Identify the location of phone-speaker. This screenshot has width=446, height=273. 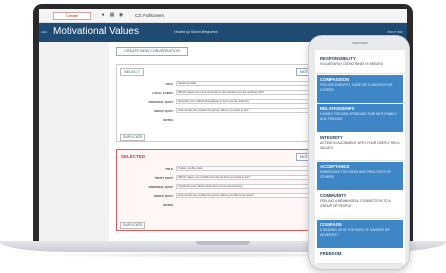
(360, 43).